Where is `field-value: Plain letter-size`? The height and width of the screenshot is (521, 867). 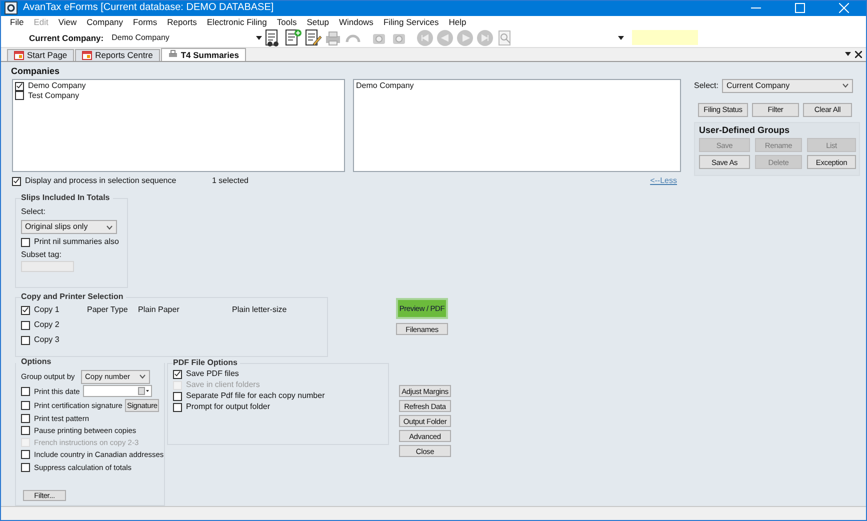 field-value: Plain letter-size is located at coordinates (259, 310).